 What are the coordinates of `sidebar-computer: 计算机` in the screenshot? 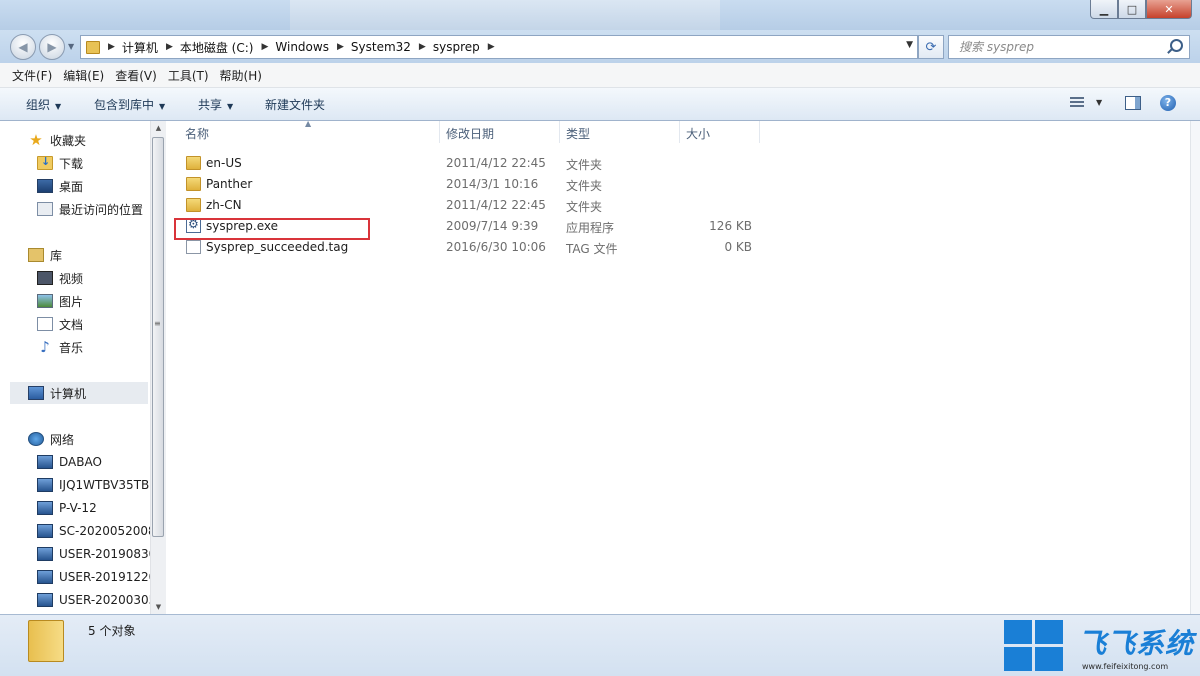 It's located at (57, 393).